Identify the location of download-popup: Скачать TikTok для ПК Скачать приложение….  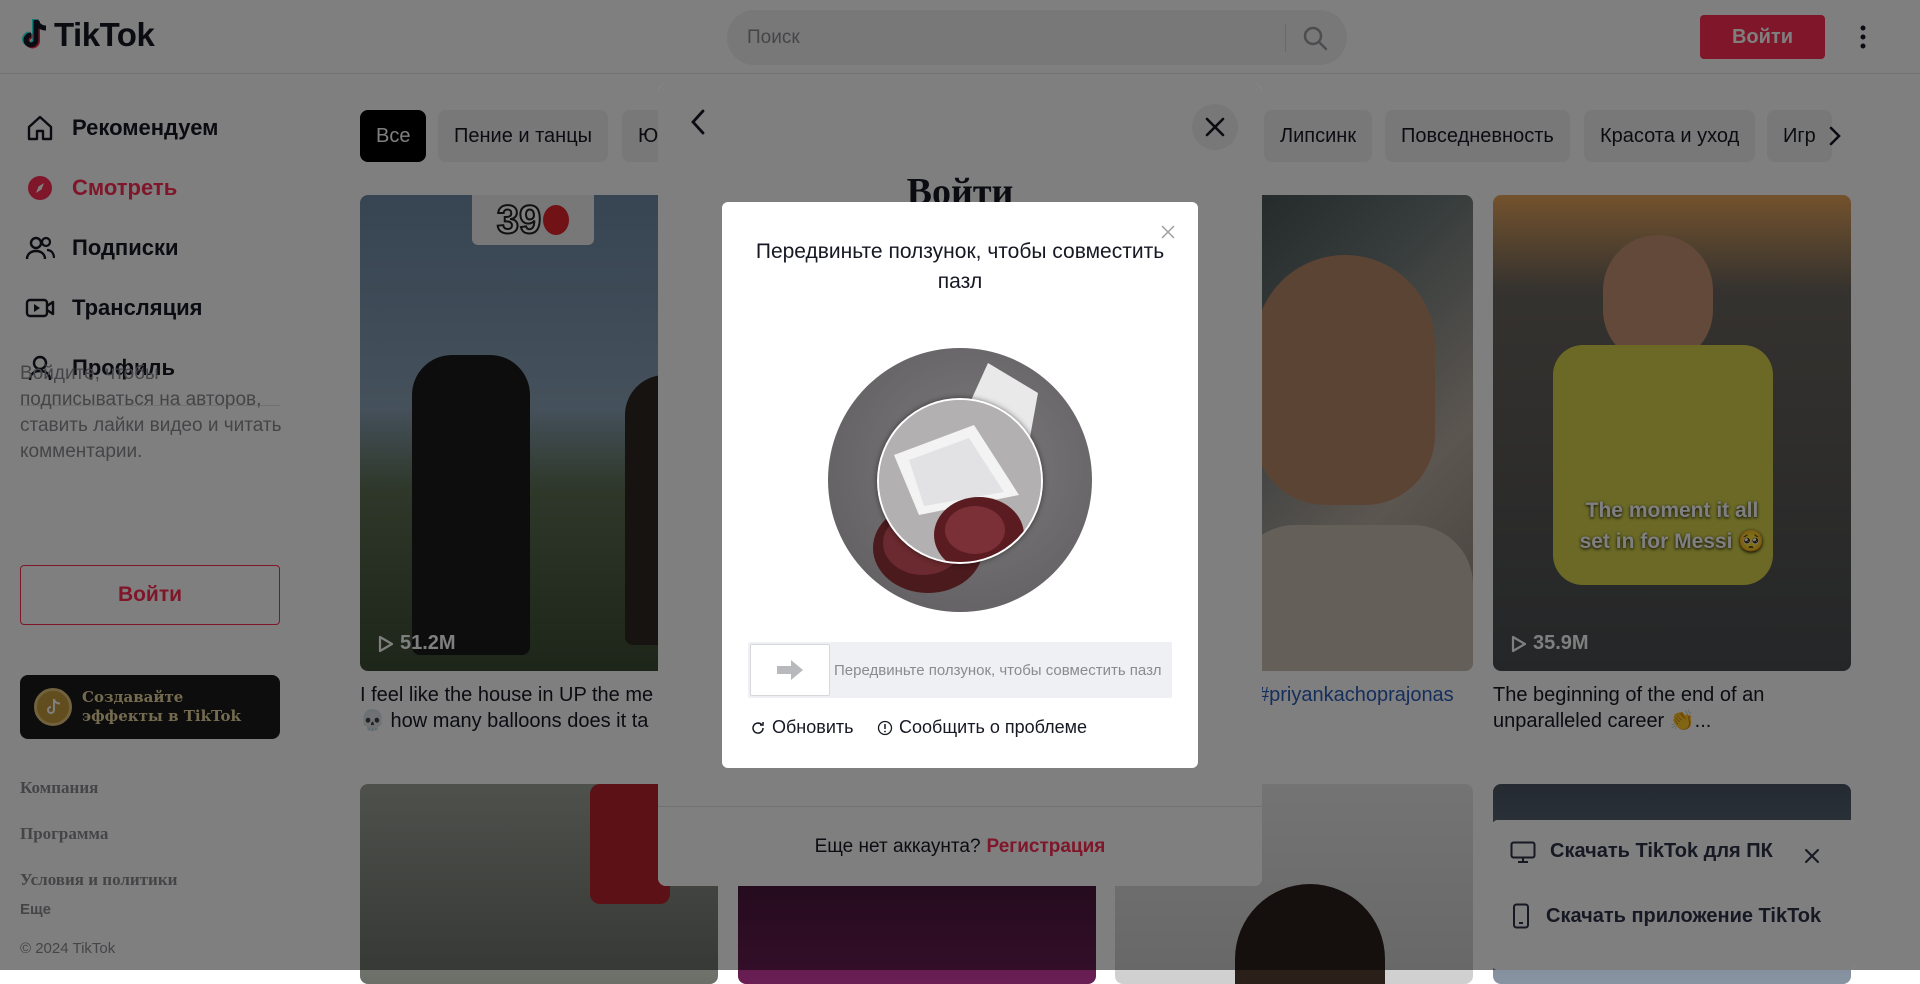
(1673, 895).